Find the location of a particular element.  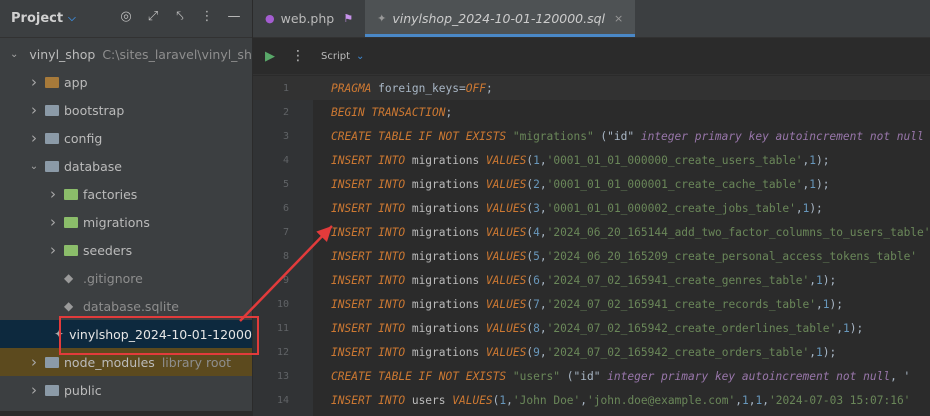

minimize-icon: — is located at coordinates (234, 16).